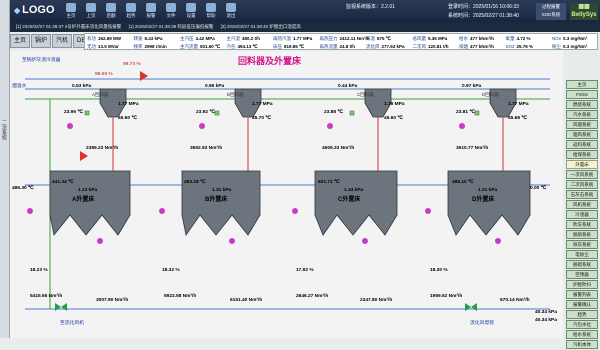 The image size is (600, 350). What do you see at coordinates (582, 254) in the screenshot?
I see `menu-item: 电除尘` at bounding box center [582, 254].